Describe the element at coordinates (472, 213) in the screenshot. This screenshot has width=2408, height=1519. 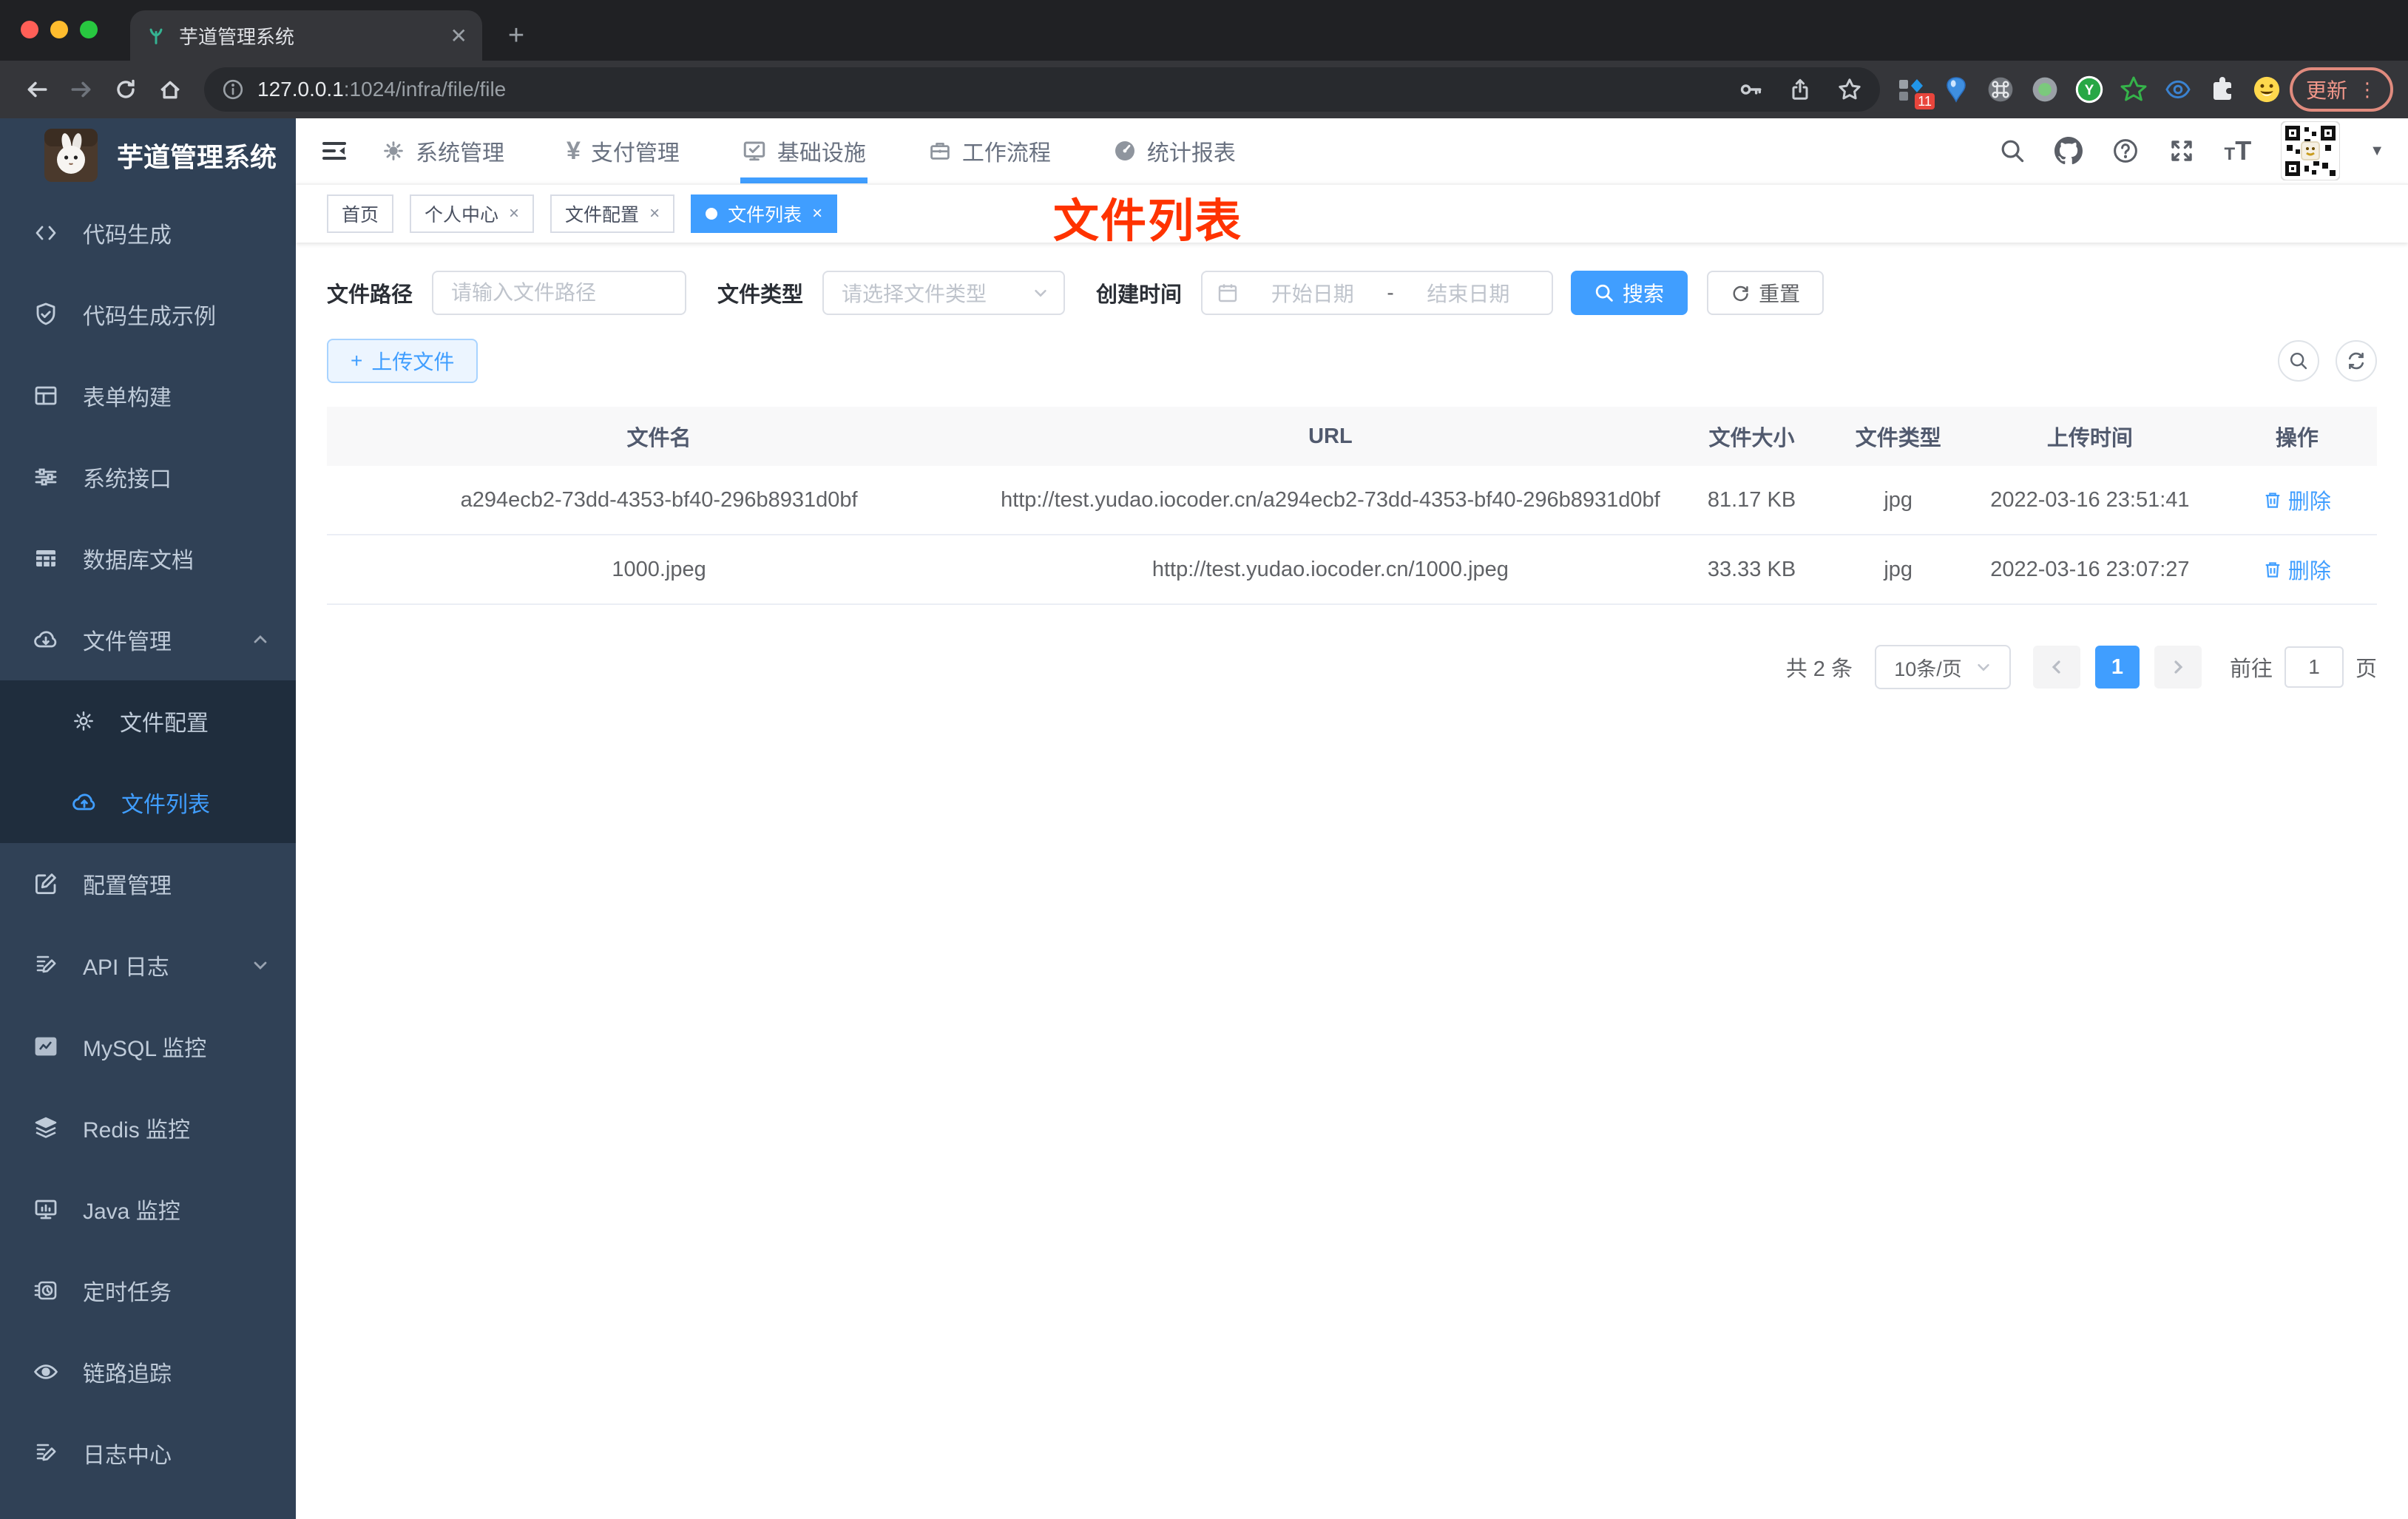
I see `tag-profile: 个人中心 ×` at that location.